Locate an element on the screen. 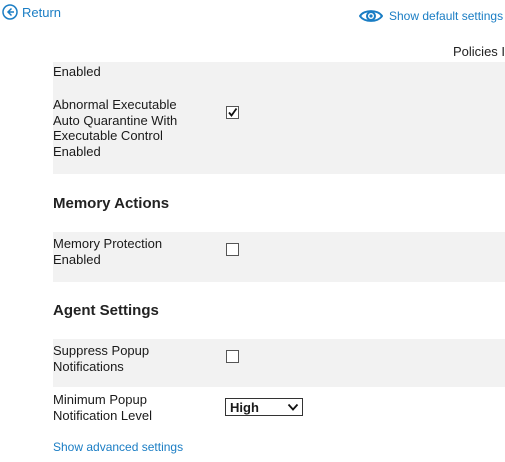 This screenshot has width=505, height=462. show-default-settings: Show default settings is located at coordinates (431, 16).